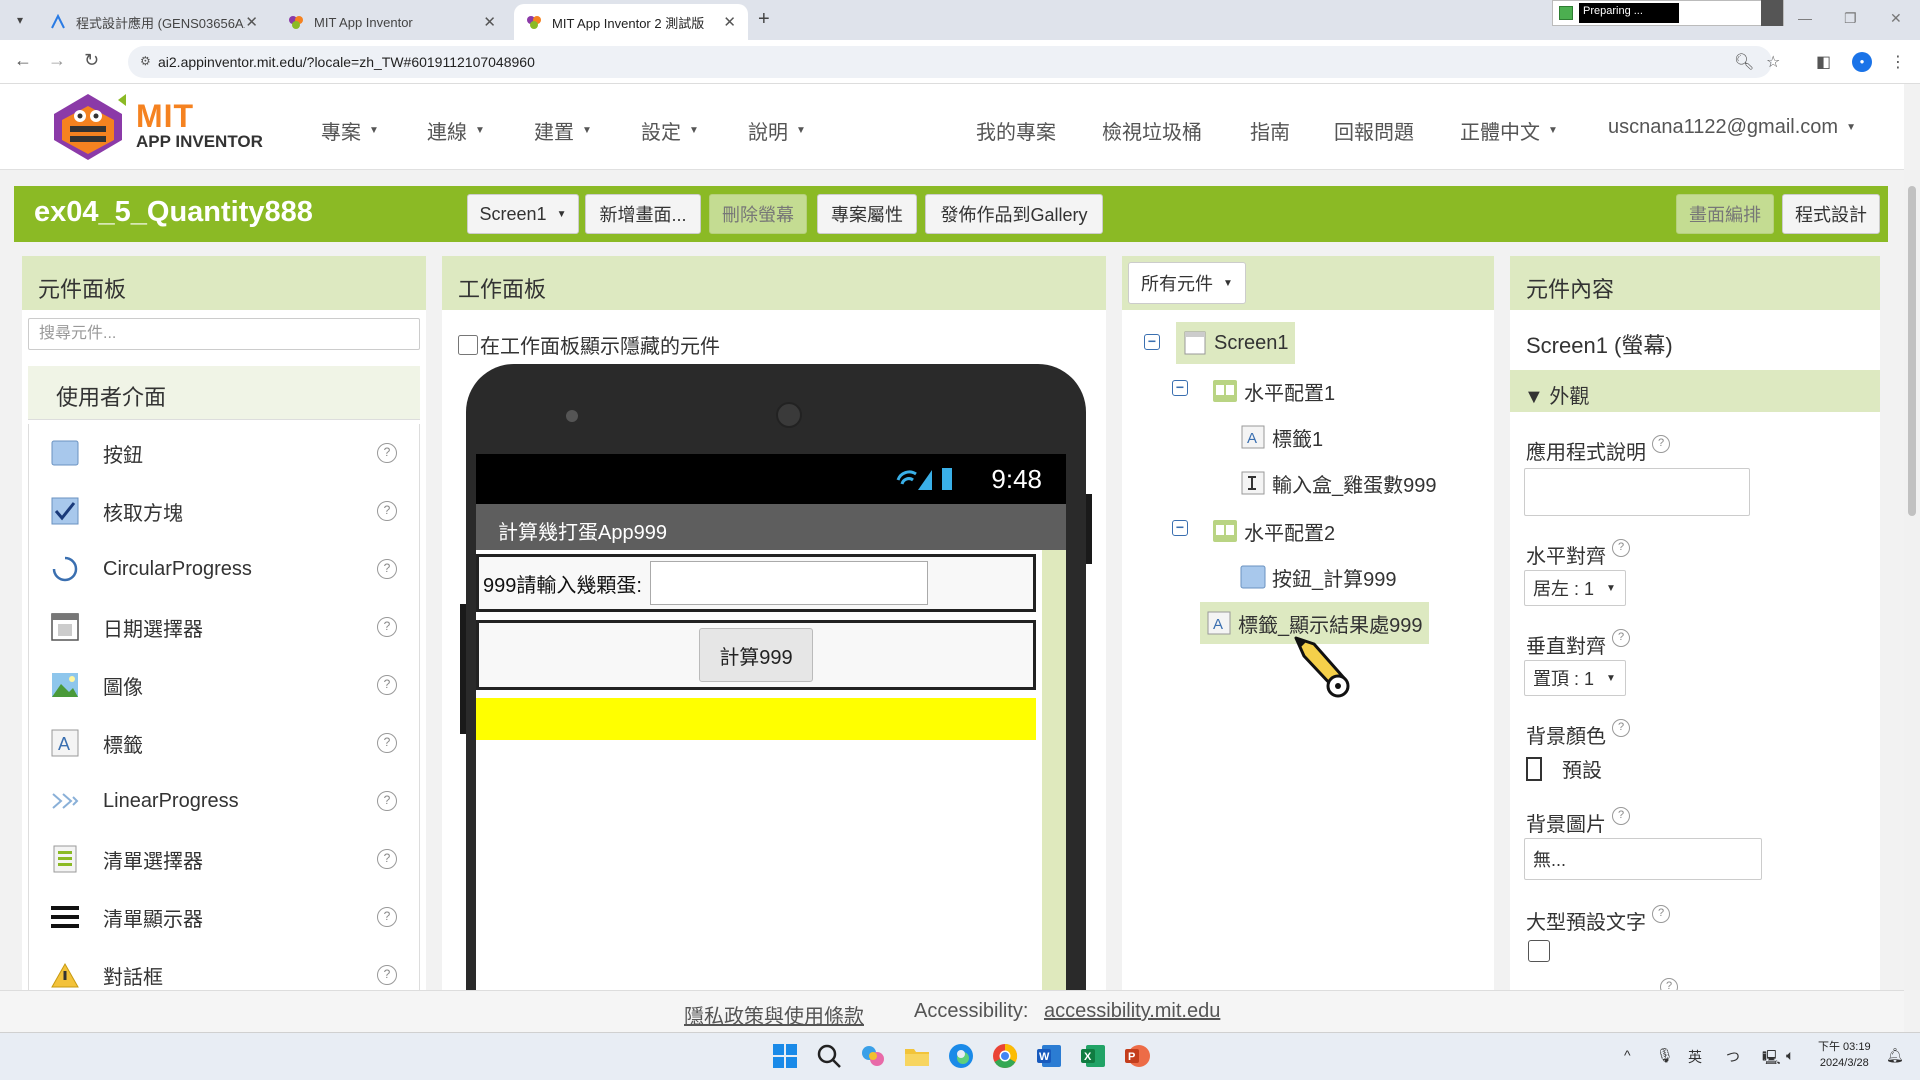 This screenshot has height=1080, width=1920. Describe the element at coordinates (867, 214) in the screenshot. I see `project-properties-button: 專案屬性` at that location.